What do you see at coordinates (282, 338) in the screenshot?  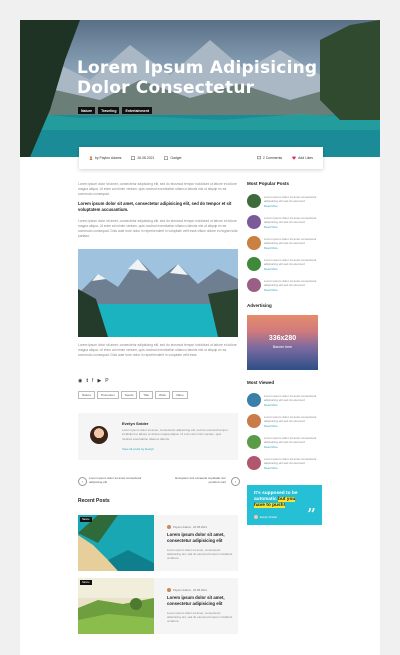 I see `ad-size: 336x280` at bounding box center [282, 338].